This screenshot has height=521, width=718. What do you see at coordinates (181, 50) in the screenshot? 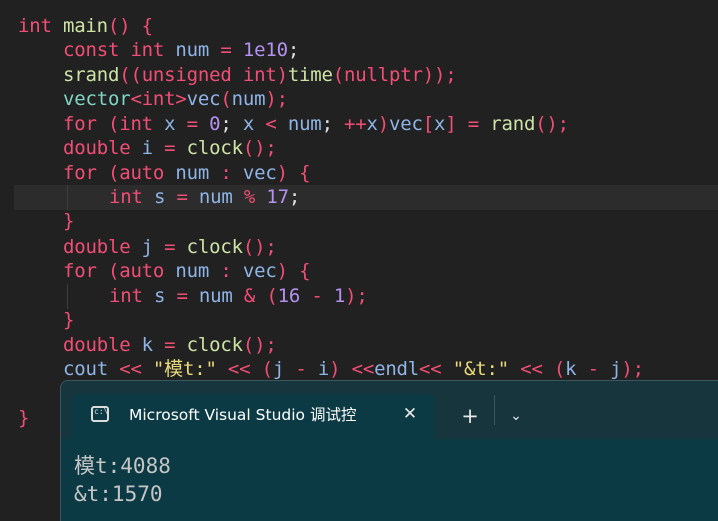
I see `code-line-2: const int num = 1e10;` at bounding box center [181, 50].